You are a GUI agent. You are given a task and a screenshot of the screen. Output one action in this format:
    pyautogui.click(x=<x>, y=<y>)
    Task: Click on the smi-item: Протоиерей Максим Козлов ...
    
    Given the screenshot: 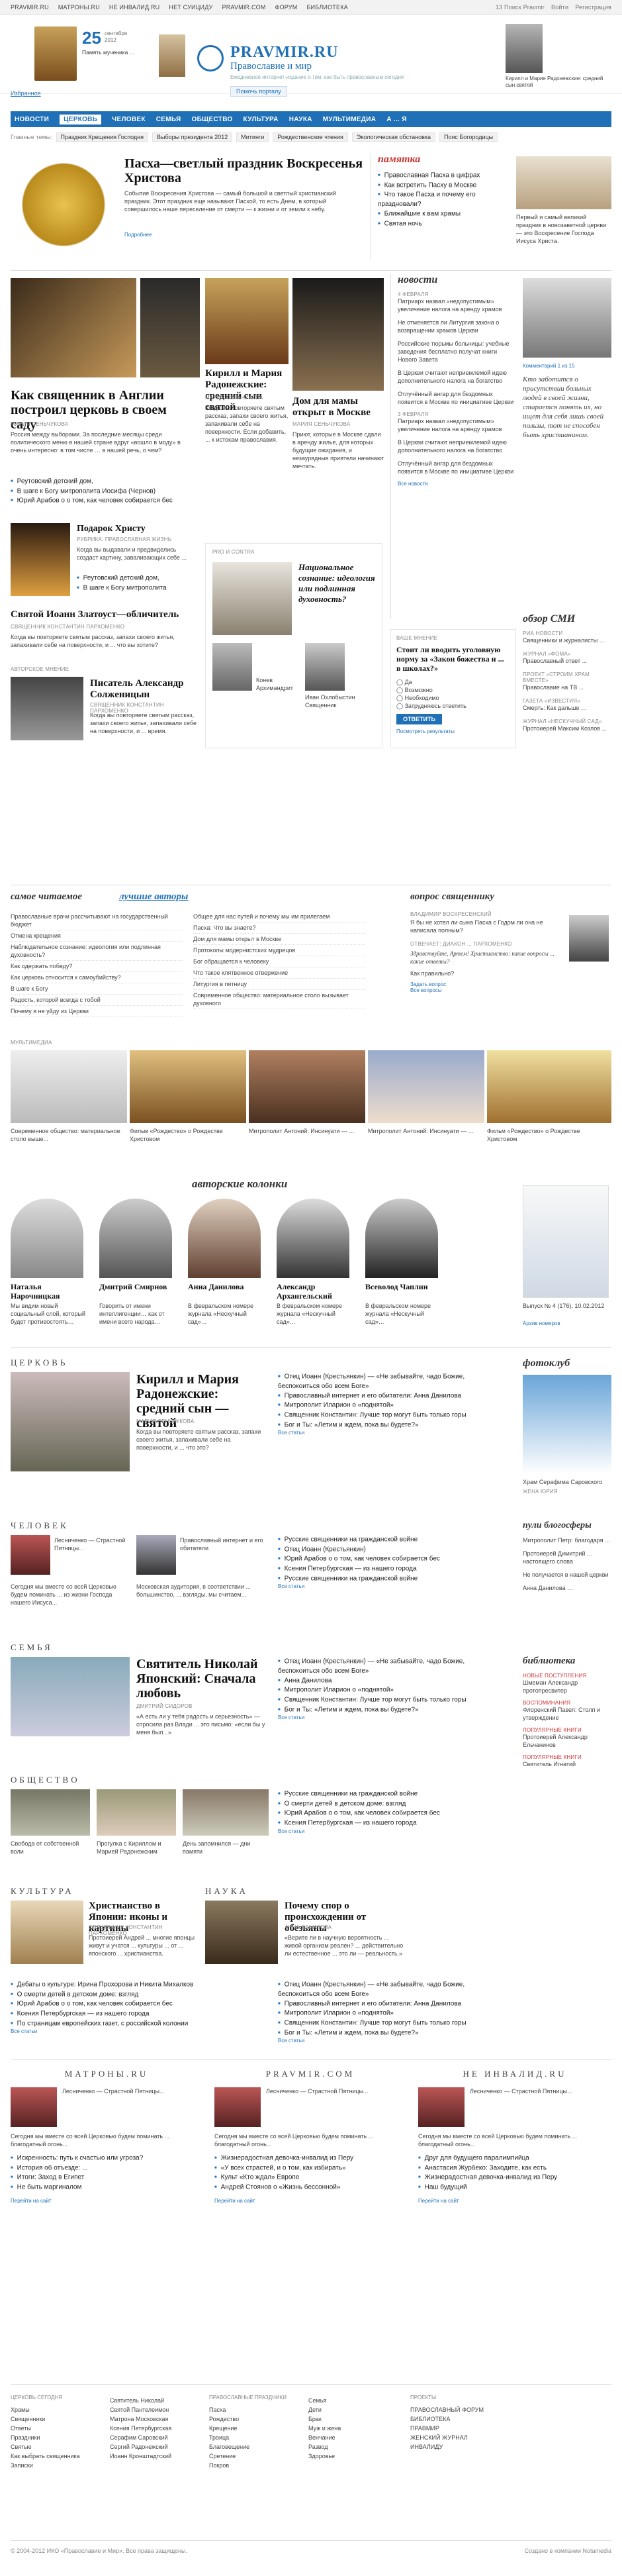 What is the action you would take?
    pyautogui.click(x=567, y=728)
    